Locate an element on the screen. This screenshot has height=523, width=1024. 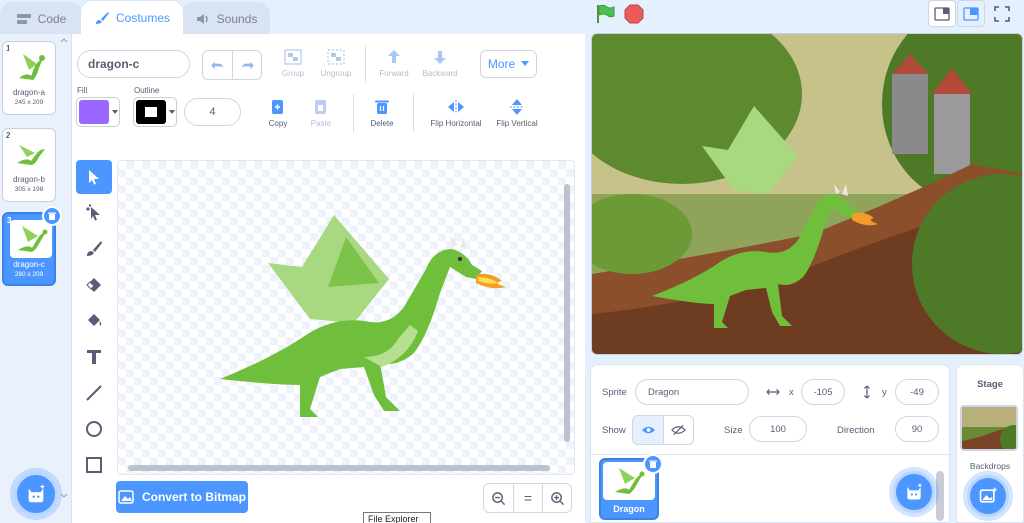
backdrops-label: Backdrops is located at coordinates (990, 466).